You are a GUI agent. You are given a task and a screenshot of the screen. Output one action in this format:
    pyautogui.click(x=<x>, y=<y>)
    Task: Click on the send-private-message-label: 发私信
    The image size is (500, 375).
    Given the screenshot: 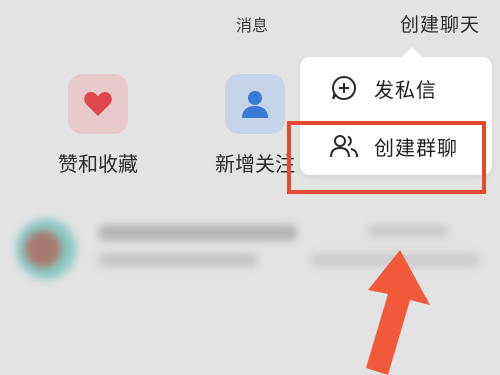 What is the action you would take?
    pyautogui.click(x=405, y=89)
    